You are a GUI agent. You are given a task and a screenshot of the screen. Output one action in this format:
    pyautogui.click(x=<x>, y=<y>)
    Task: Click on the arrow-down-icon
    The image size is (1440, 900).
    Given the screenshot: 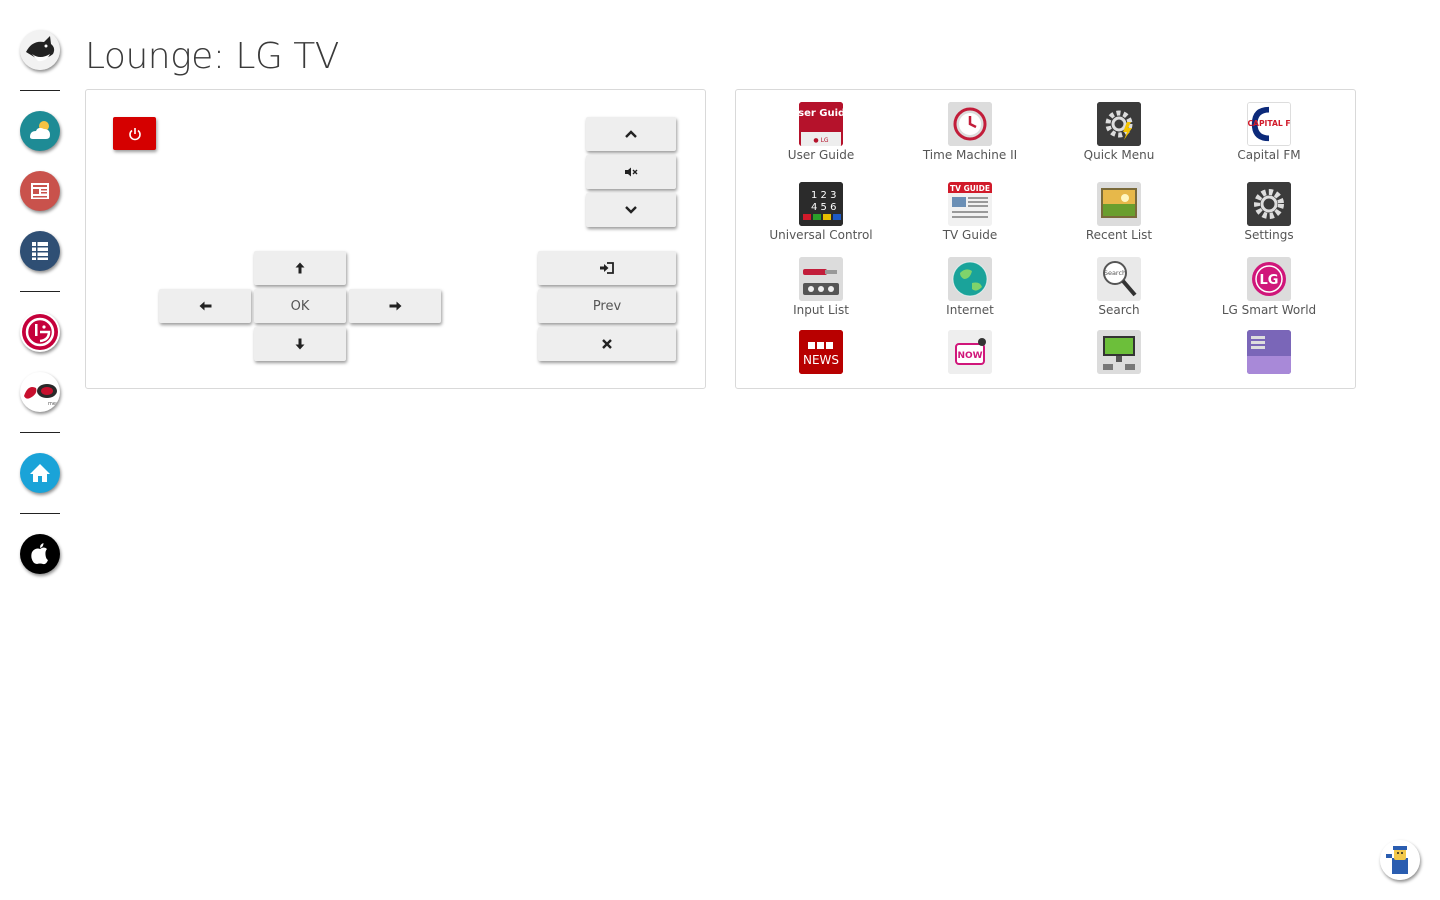 What is the action you would take?
    pyautogui.click(x=300, y=344)
    